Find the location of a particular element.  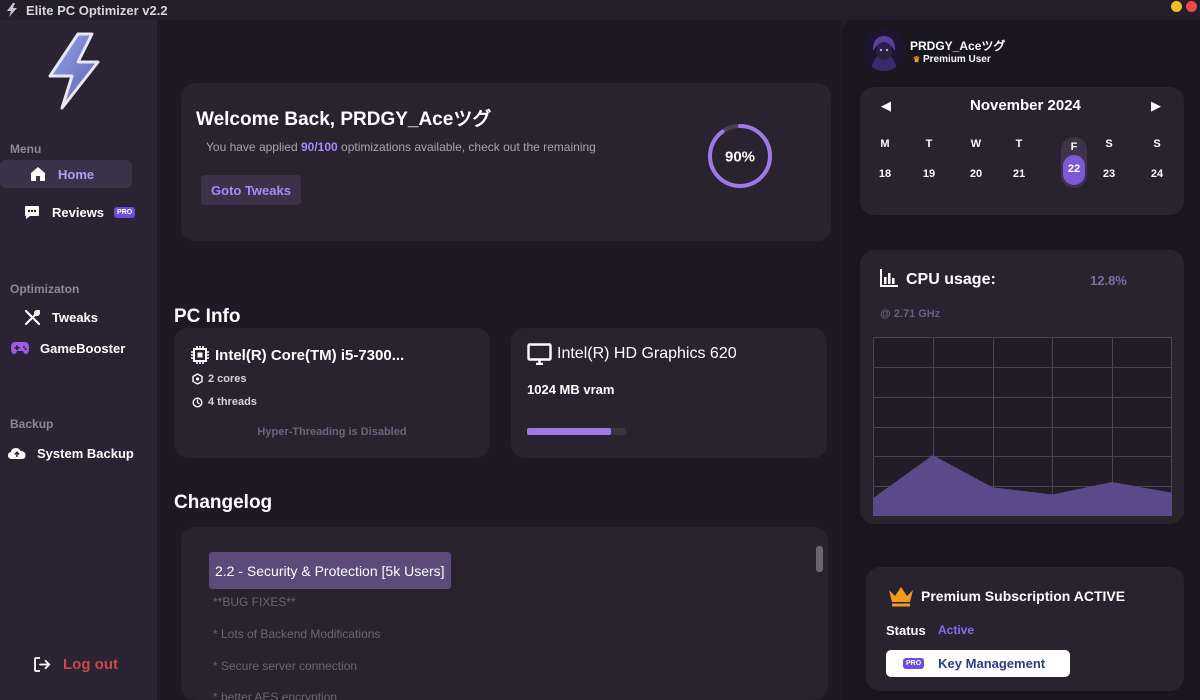

changelog-heading: Changelog is located at coordinates (223, 502).